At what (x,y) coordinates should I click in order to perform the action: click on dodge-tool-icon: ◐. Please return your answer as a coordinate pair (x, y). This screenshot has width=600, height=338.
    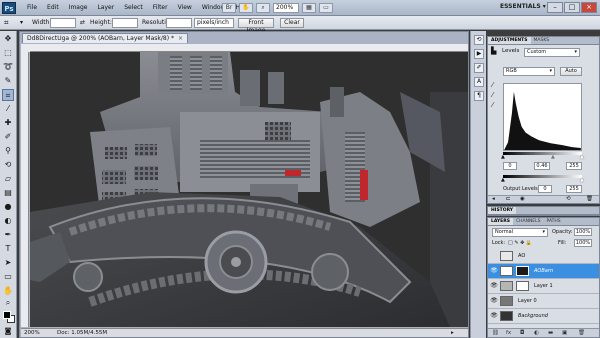
    Looking at the image, I should click on (8, 221).